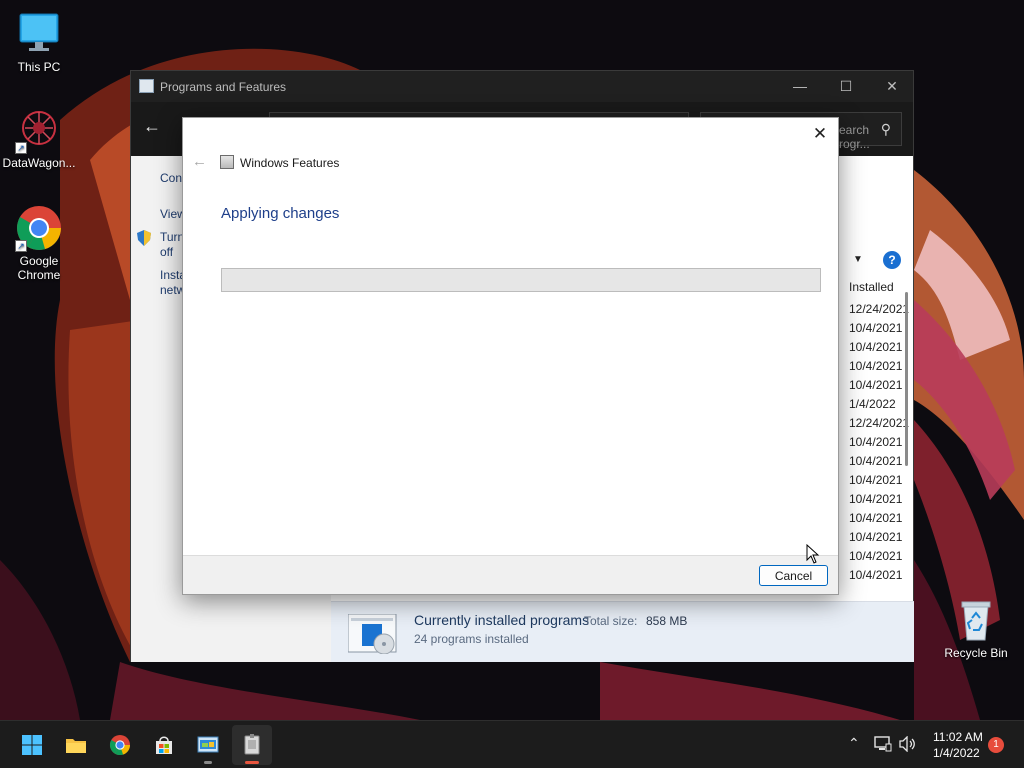  I want to click on taskbar: ⌃ 11:02 AM 1/4/2022 1, so click(512, 744).